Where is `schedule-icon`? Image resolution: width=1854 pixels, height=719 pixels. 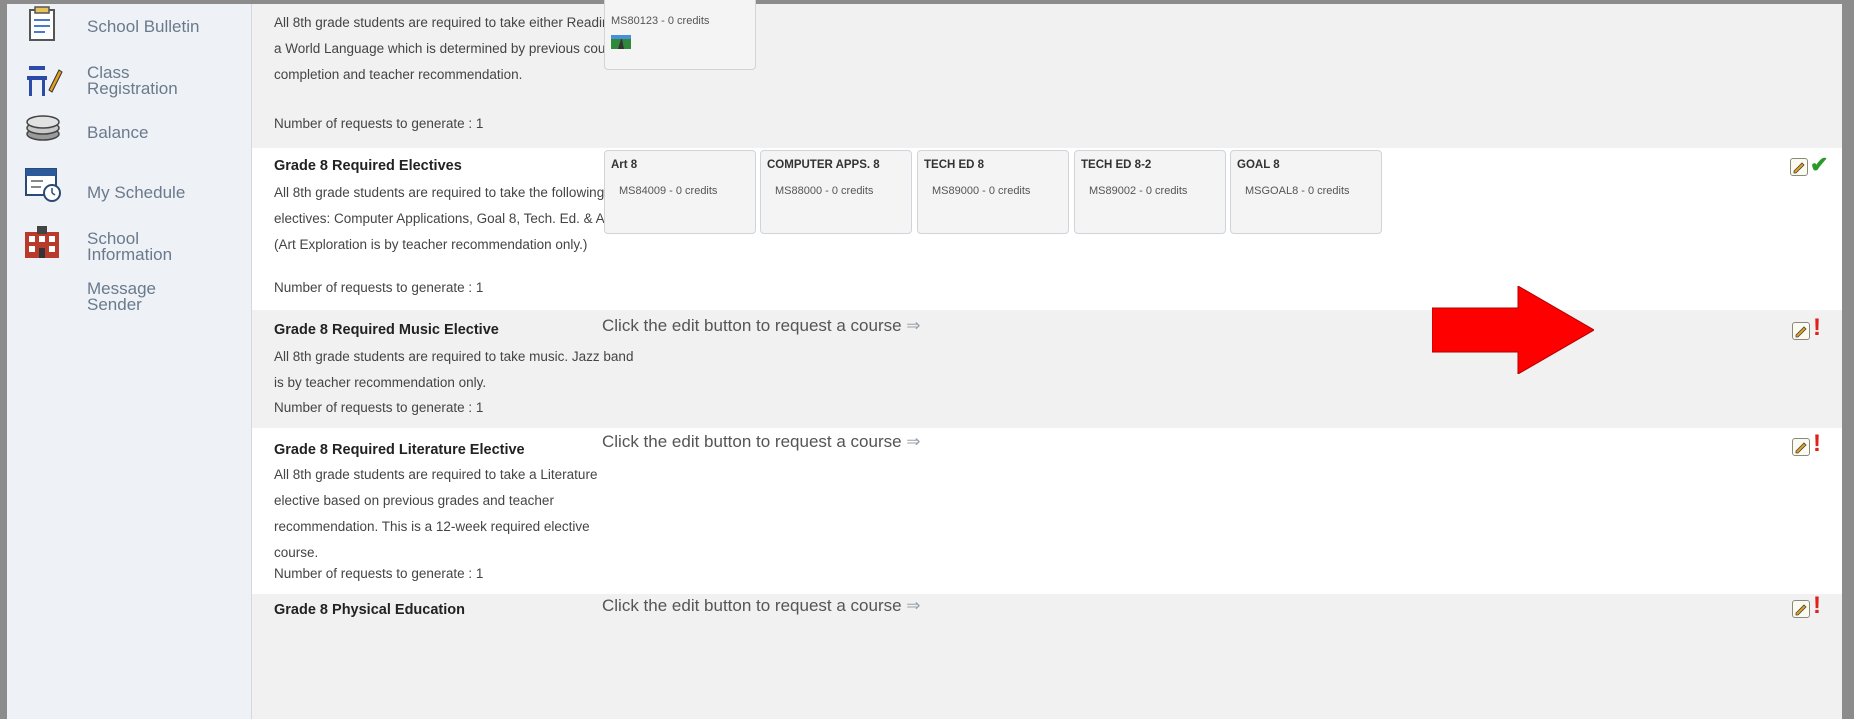 schedule-icon is located at coordinates (43, 185).